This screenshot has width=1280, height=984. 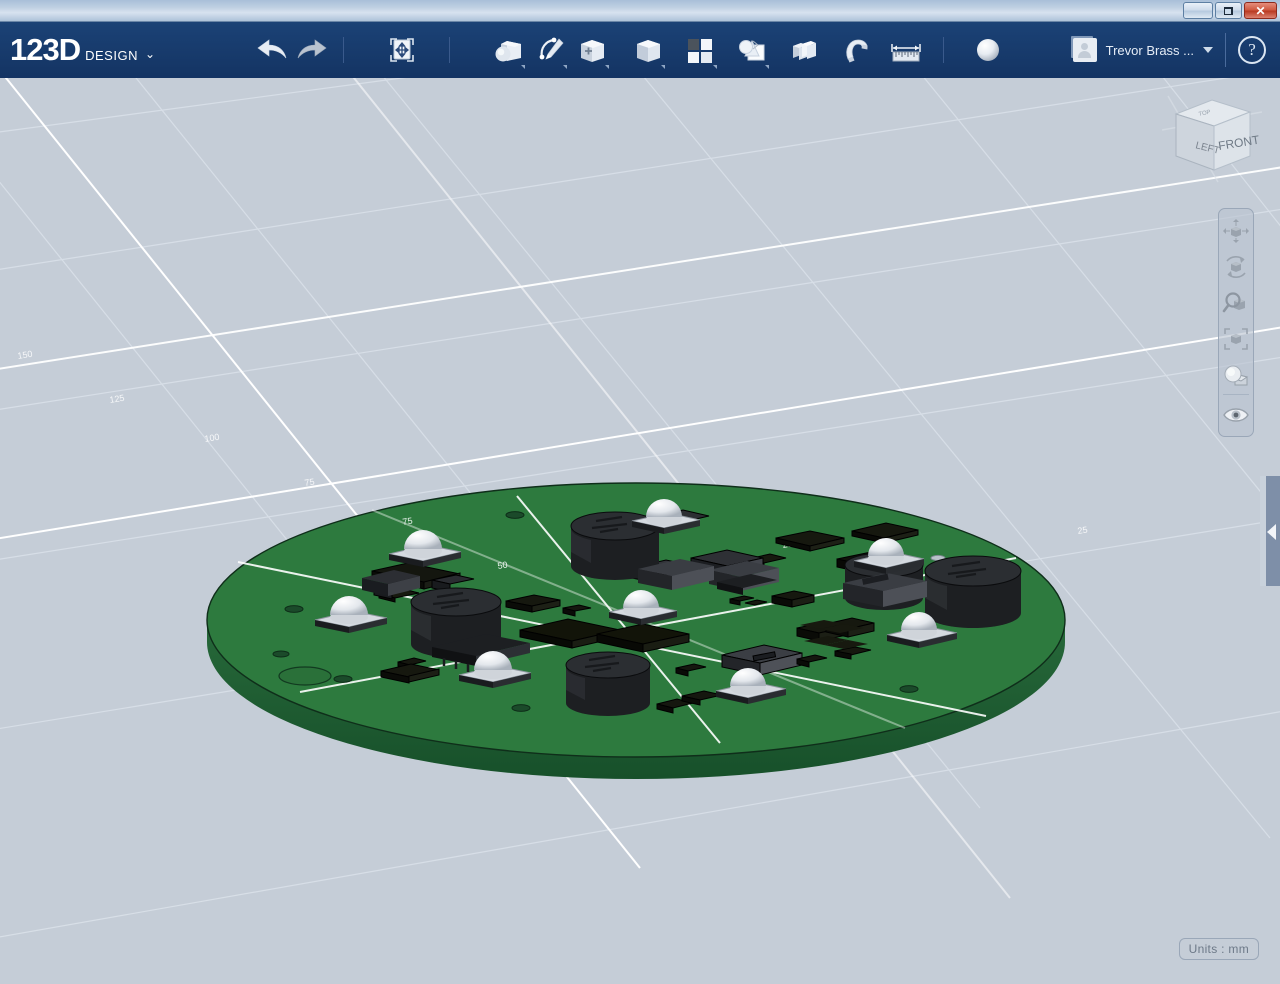 What do you see at coordinates (1252, 50) in the screenshot?
I see `help-button: ?` at bounding box center [1252, 50].